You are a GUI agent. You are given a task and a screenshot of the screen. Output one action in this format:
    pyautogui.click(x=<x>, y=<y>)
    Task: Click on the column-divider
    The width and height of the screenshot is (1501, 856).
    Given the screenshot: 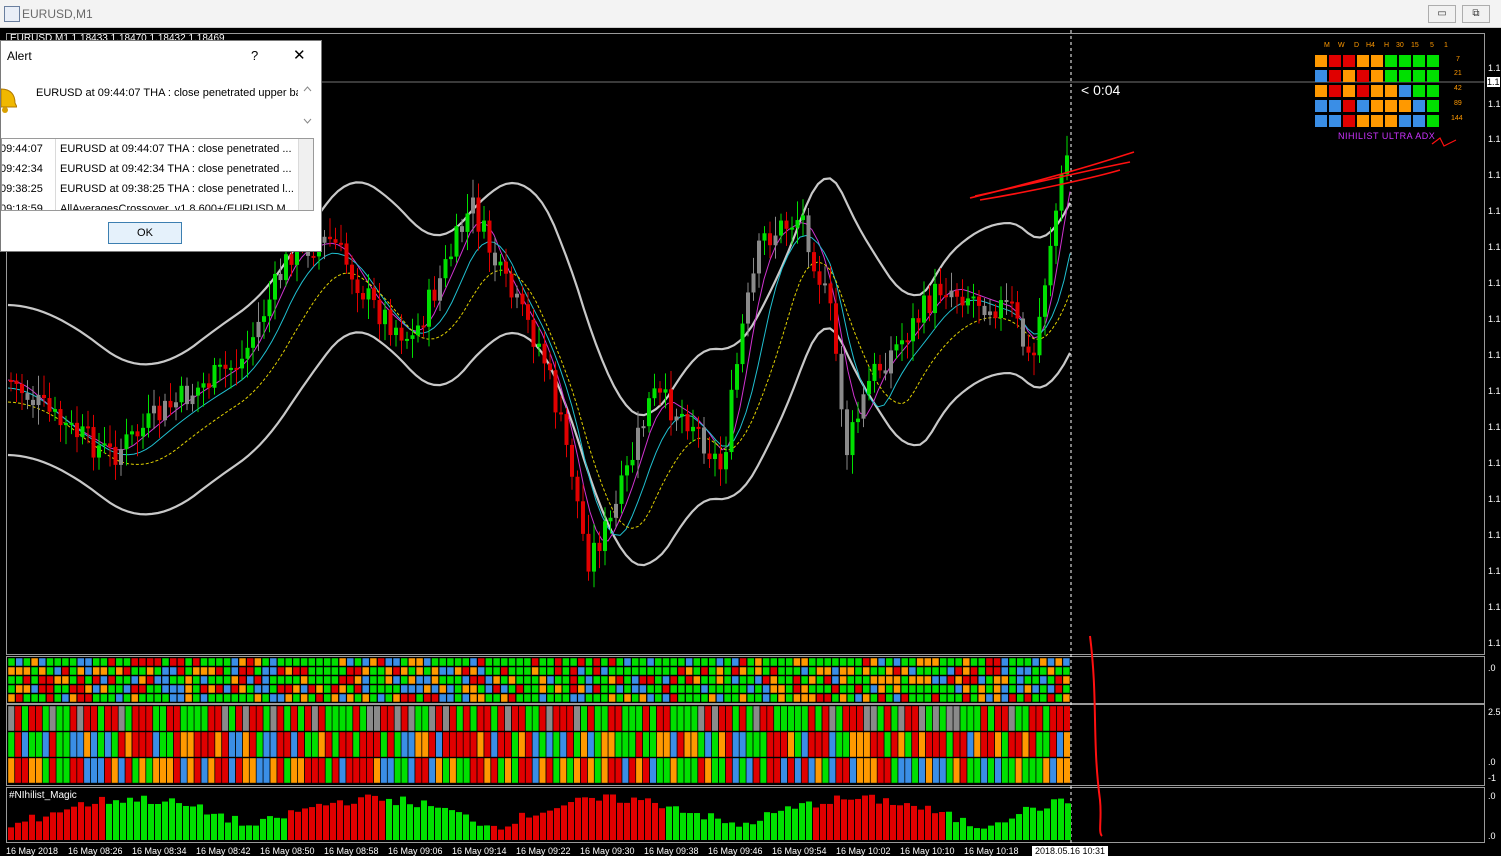 What is the action you would take?
    pyautogui.click(x=55, y=149)
    